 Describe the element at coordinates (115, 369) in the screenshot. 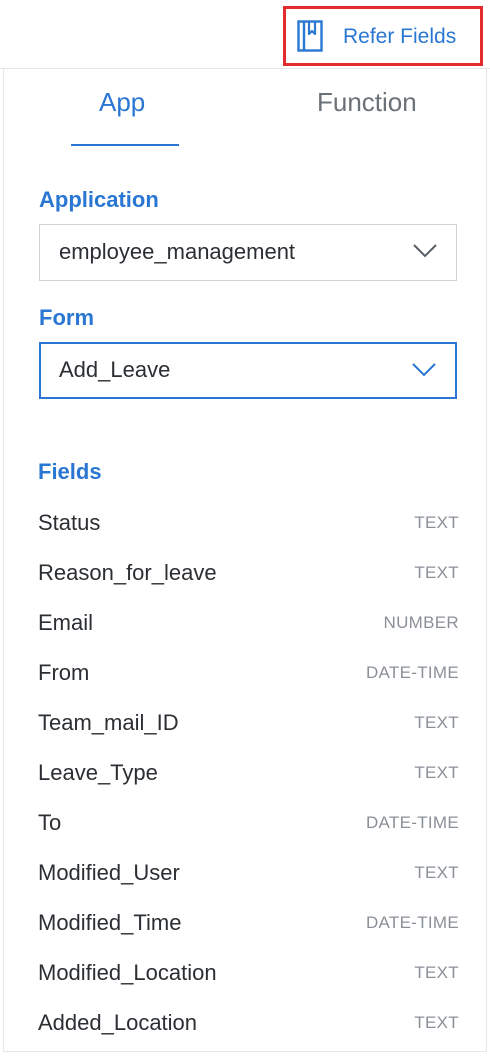

I see `form-select-value: Add_Leave` at that location.